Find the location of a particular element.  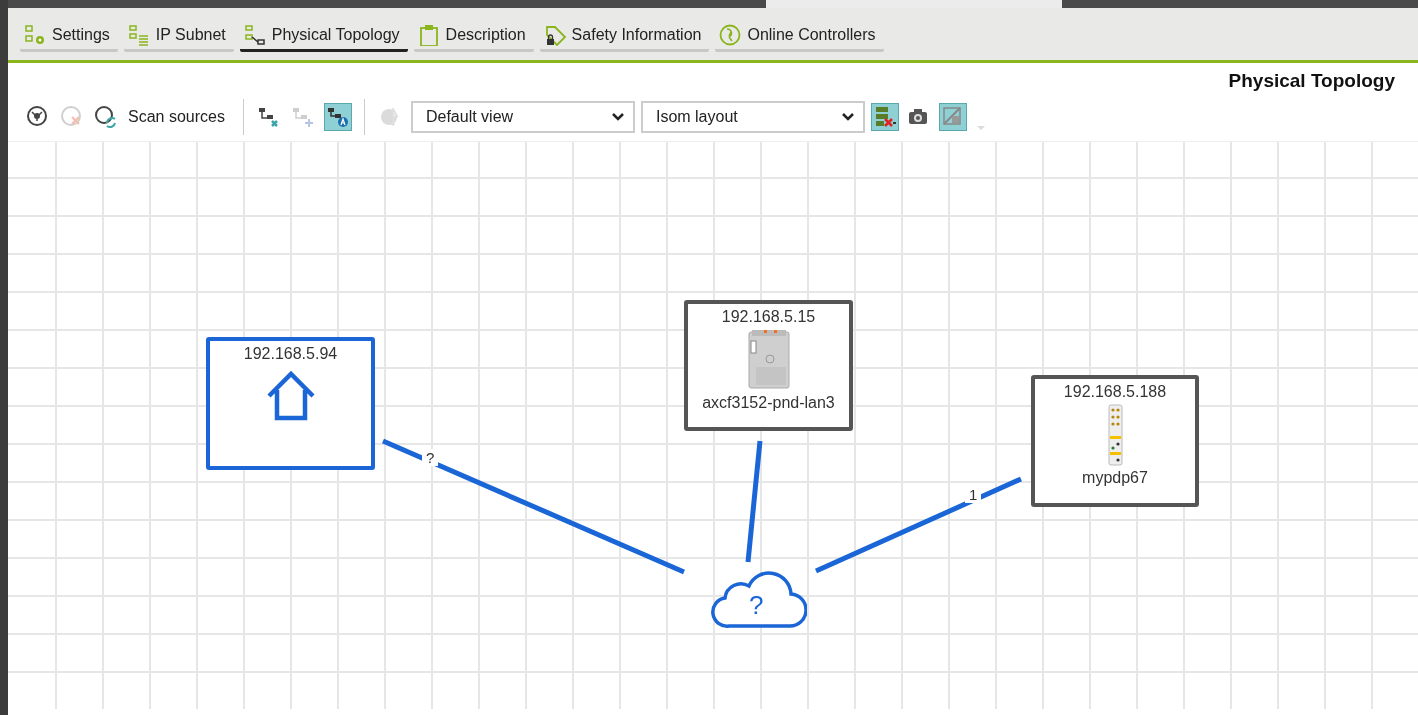

port-label: ? is located at coordinates (430, 457).